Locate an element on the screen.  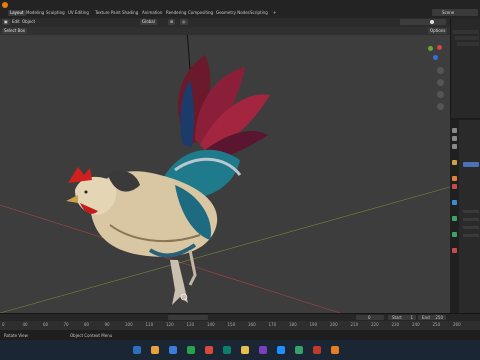
start-label: Start is located at coordinates (397, 317).